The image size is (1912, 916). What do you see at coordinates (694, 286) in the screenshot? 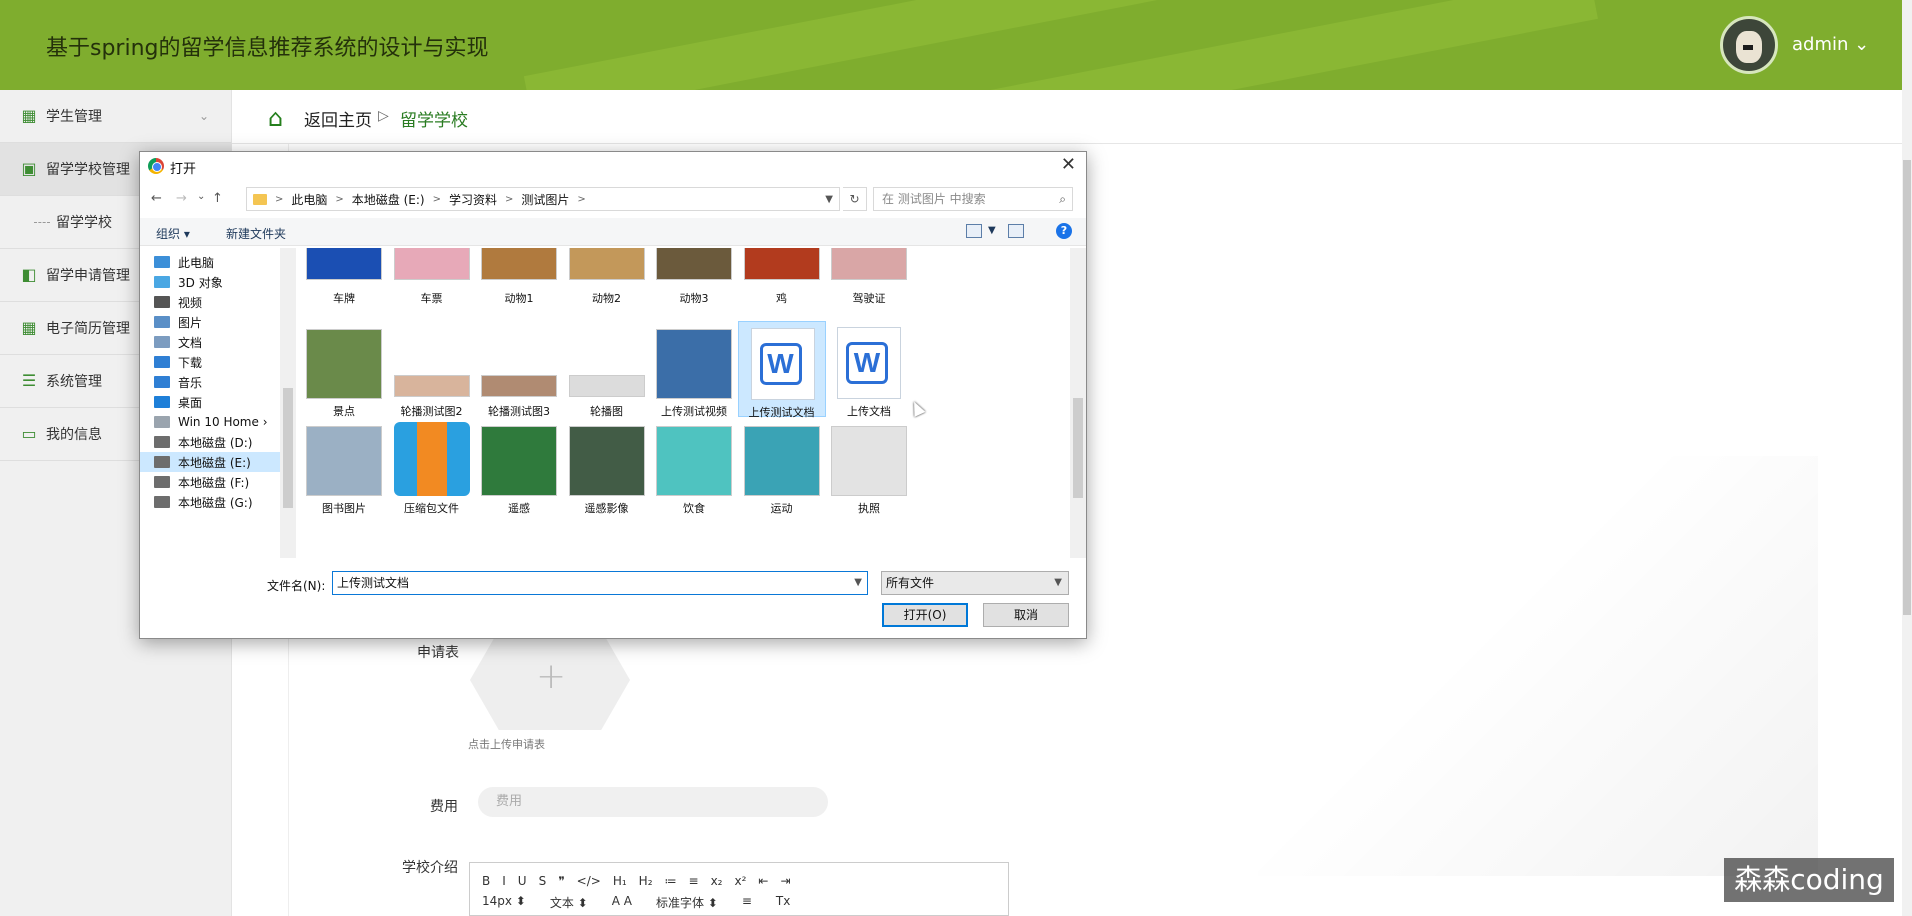
I see `file-item: 动物3` at bounding box center [694, 286].